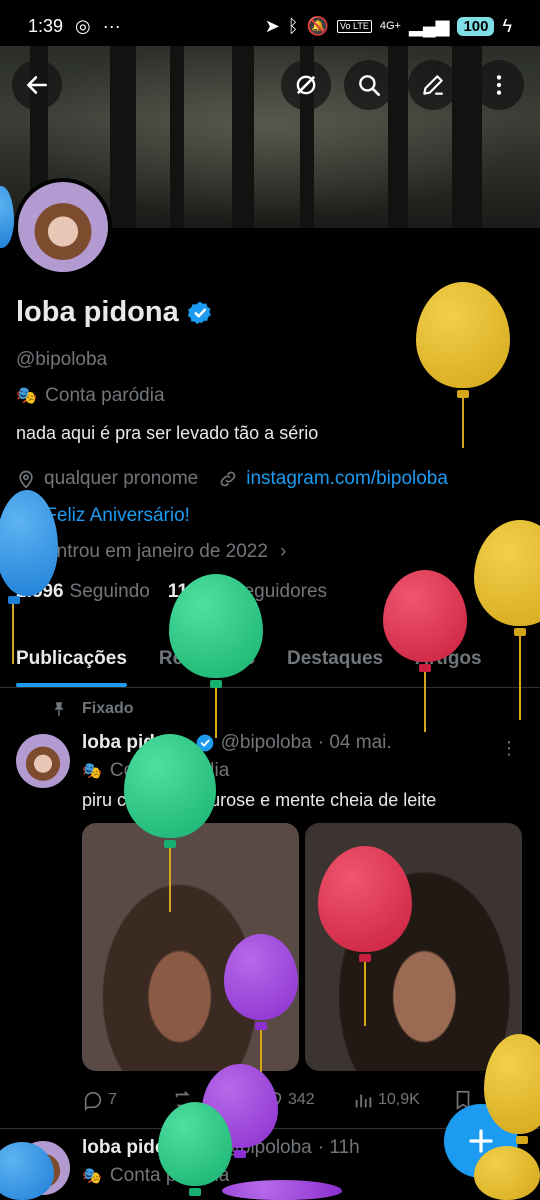 This screenshot has width=540, height=1200. I want to click on volte-icon: Vo LTE, so click(354, 26).